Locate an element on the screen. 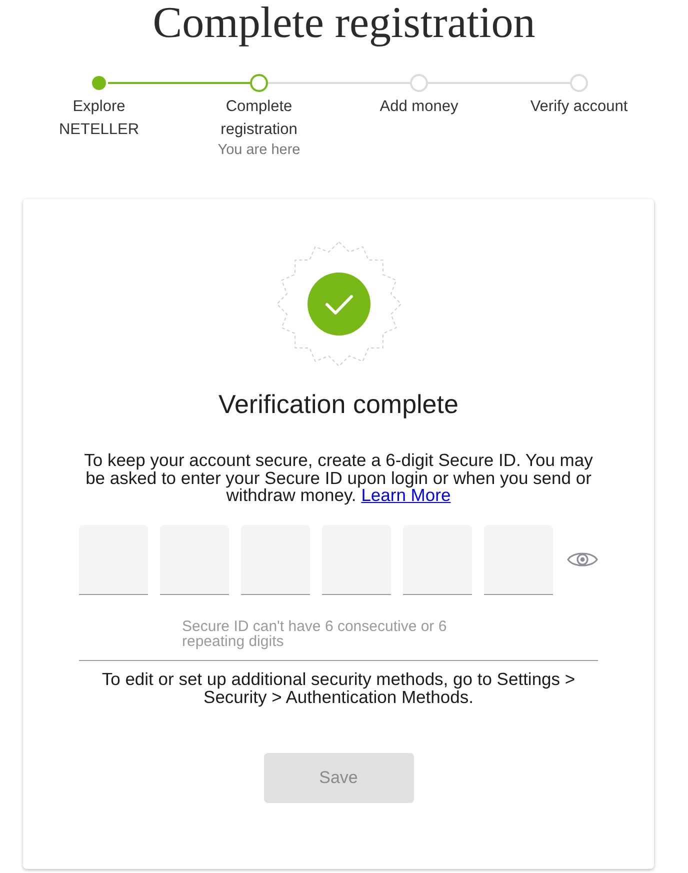 The image size is (688, 873). settings-note: To edit or set up additional security methods, go to Settings > Security > Authentication Methods. is located at coordinates (338, 688).